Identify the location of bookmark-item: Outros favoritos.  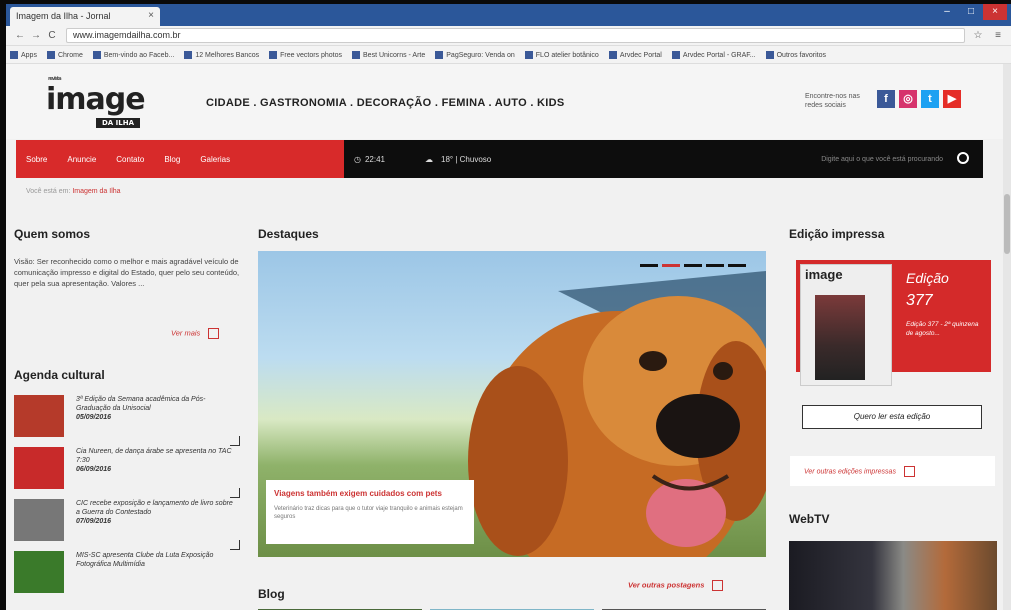
(796, 54).